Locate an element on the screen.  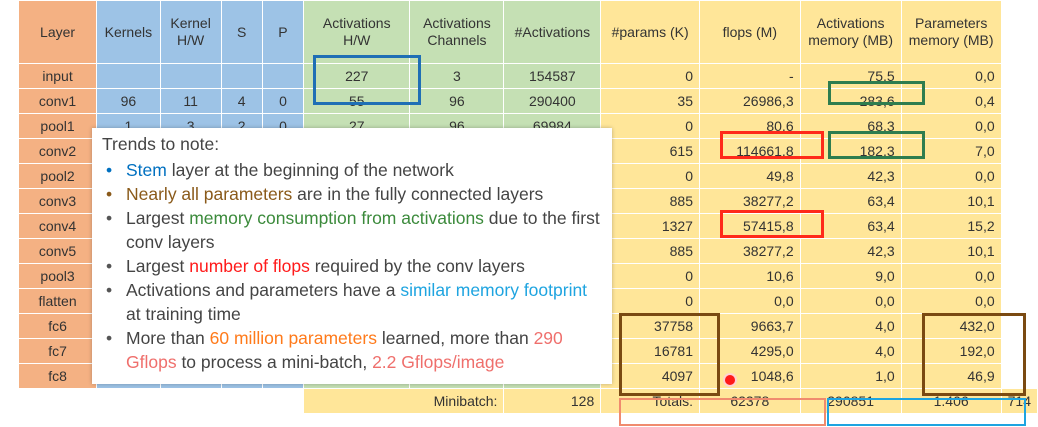
conv2-act-mem-highlight-box is located at coordinates (876, 145).